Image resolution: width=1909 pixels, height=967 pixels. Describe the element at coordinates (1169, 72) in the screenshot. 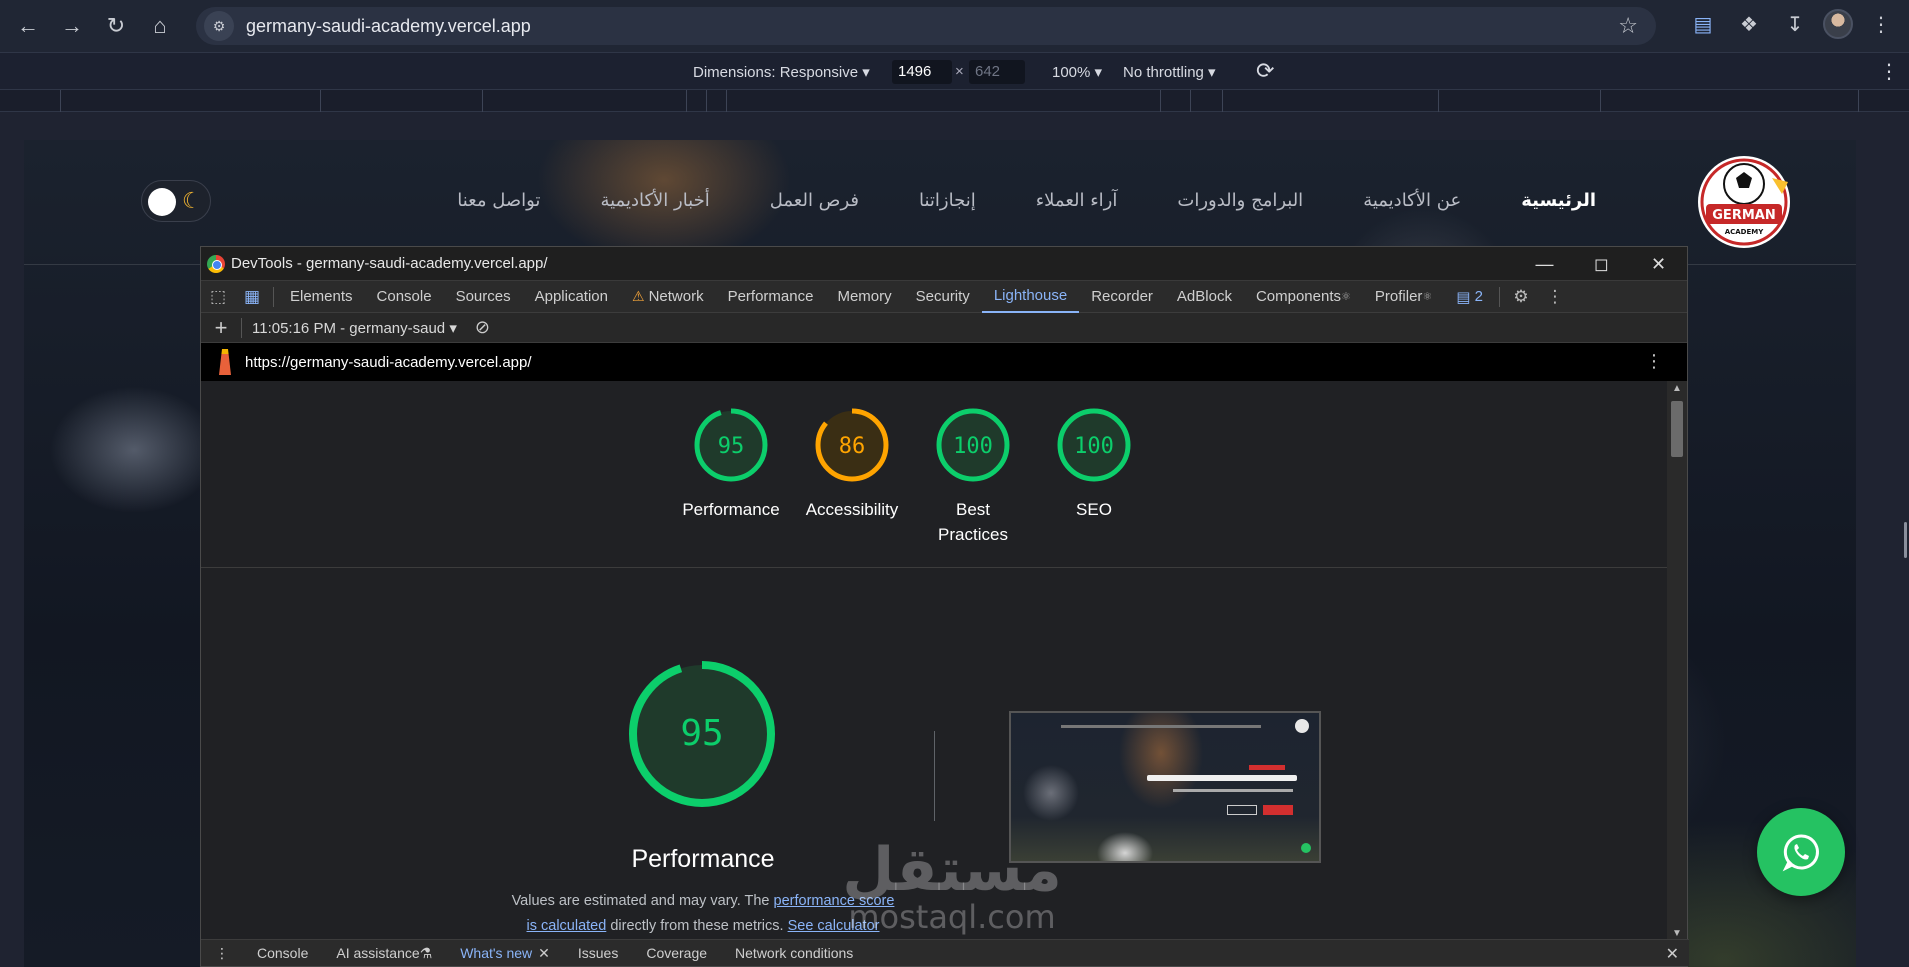

I see `throttling-dropdown: No throttling ▾` at that location.